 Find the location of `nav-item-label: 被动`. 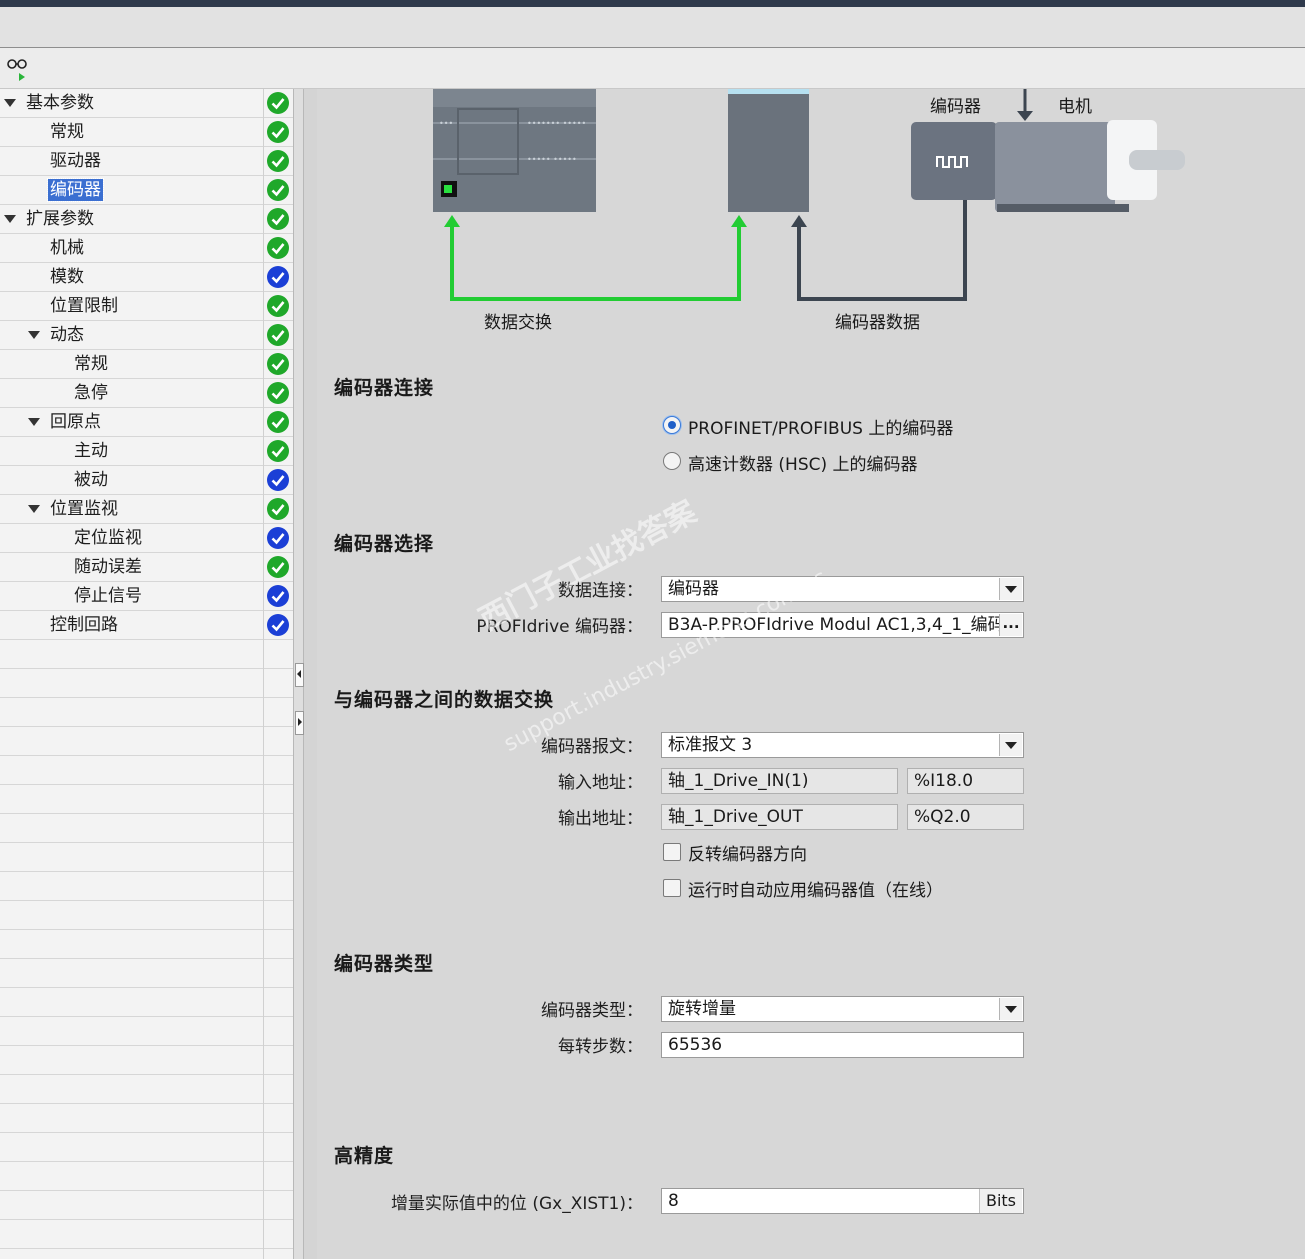

nav-item-label: 被动 is located at coordinates (91, 480).